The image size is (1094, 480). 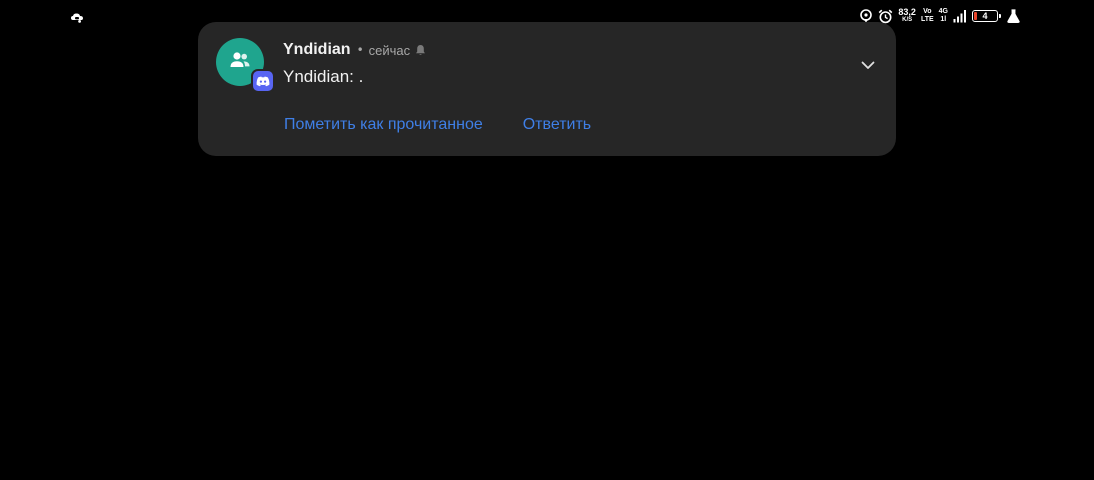 What do you see at coordinates (907, 12) in the screenshot?
I see `network-speed-value: 83,2` at bounding box center [907, 12].